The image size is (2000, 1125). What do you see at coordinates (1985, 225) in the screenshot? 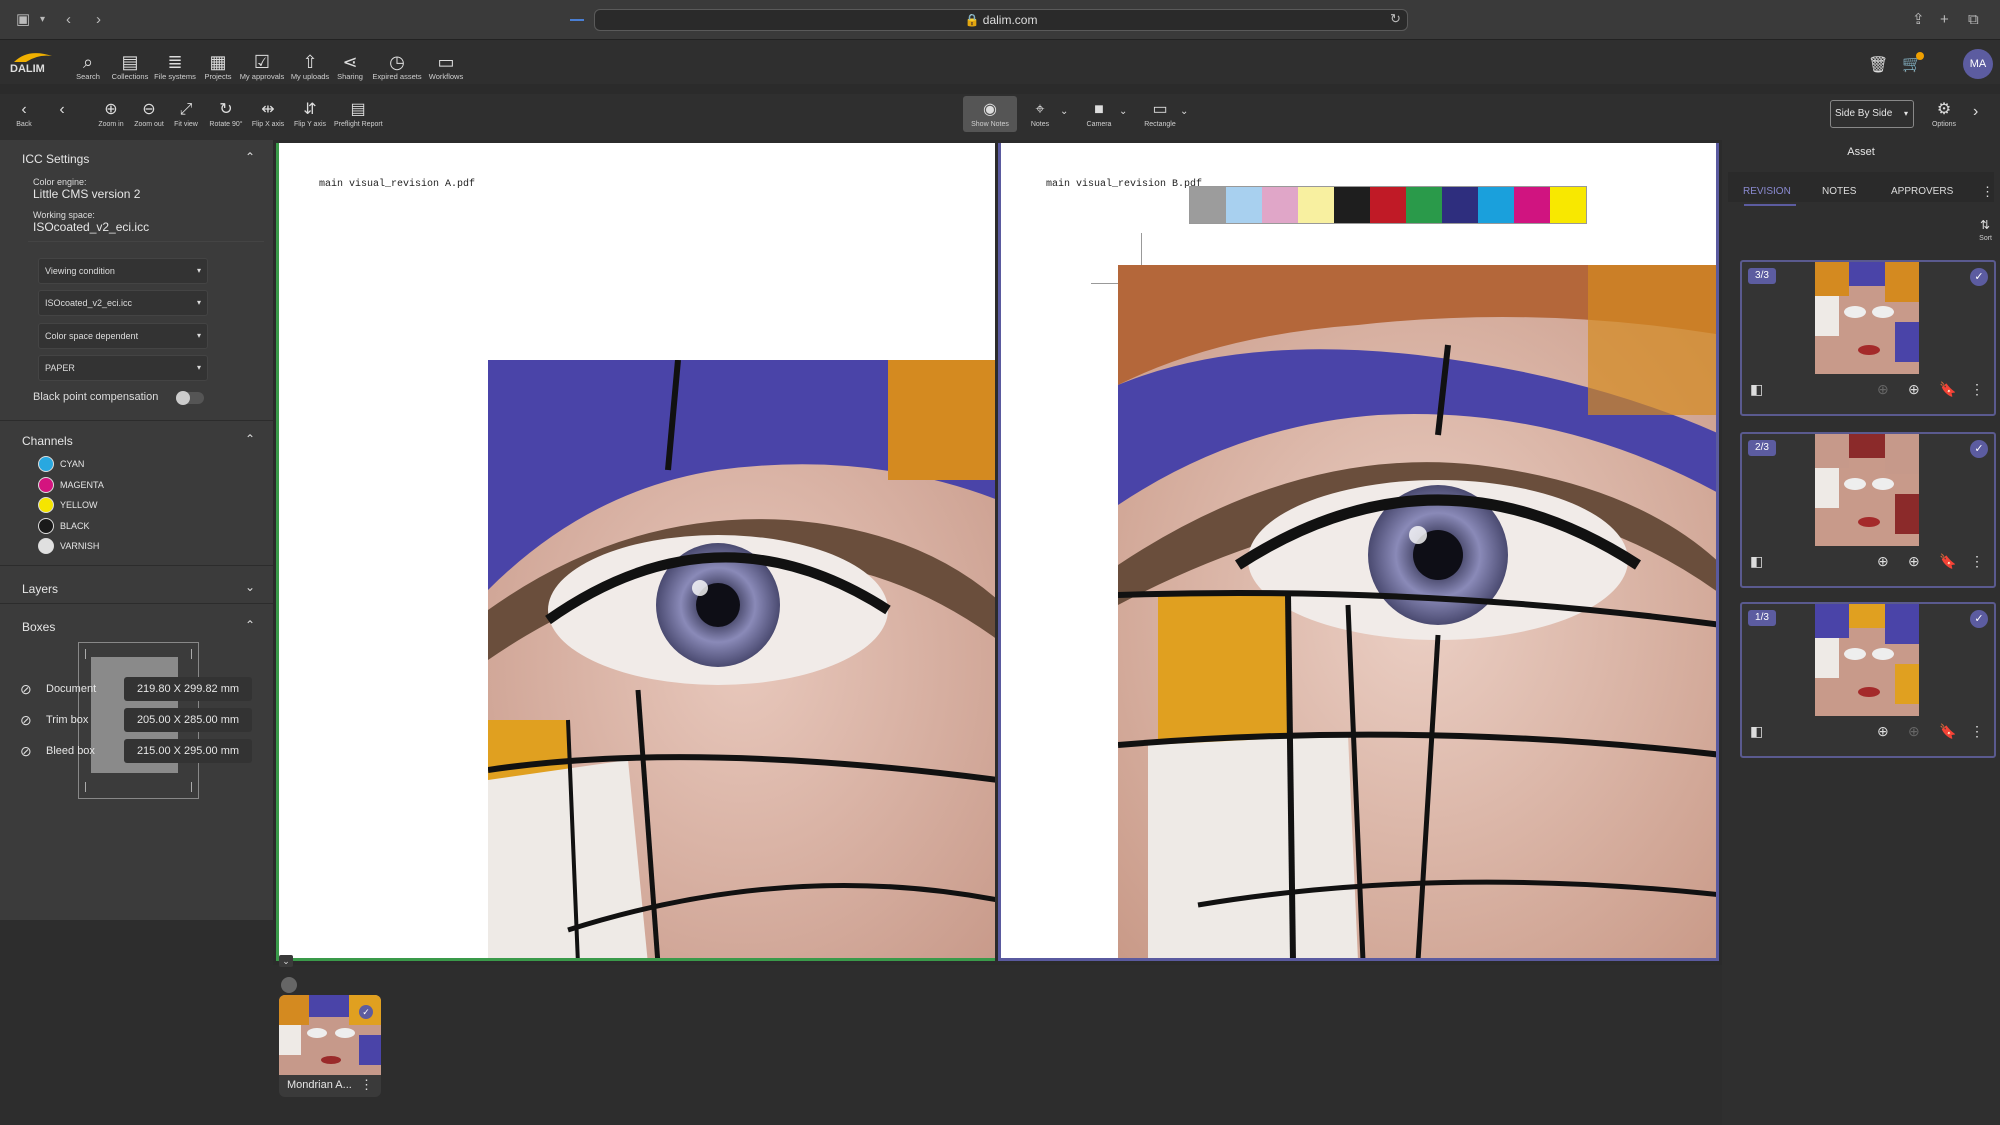
I see `sort-icon: ⇅` at bounding box center [1985, 225].